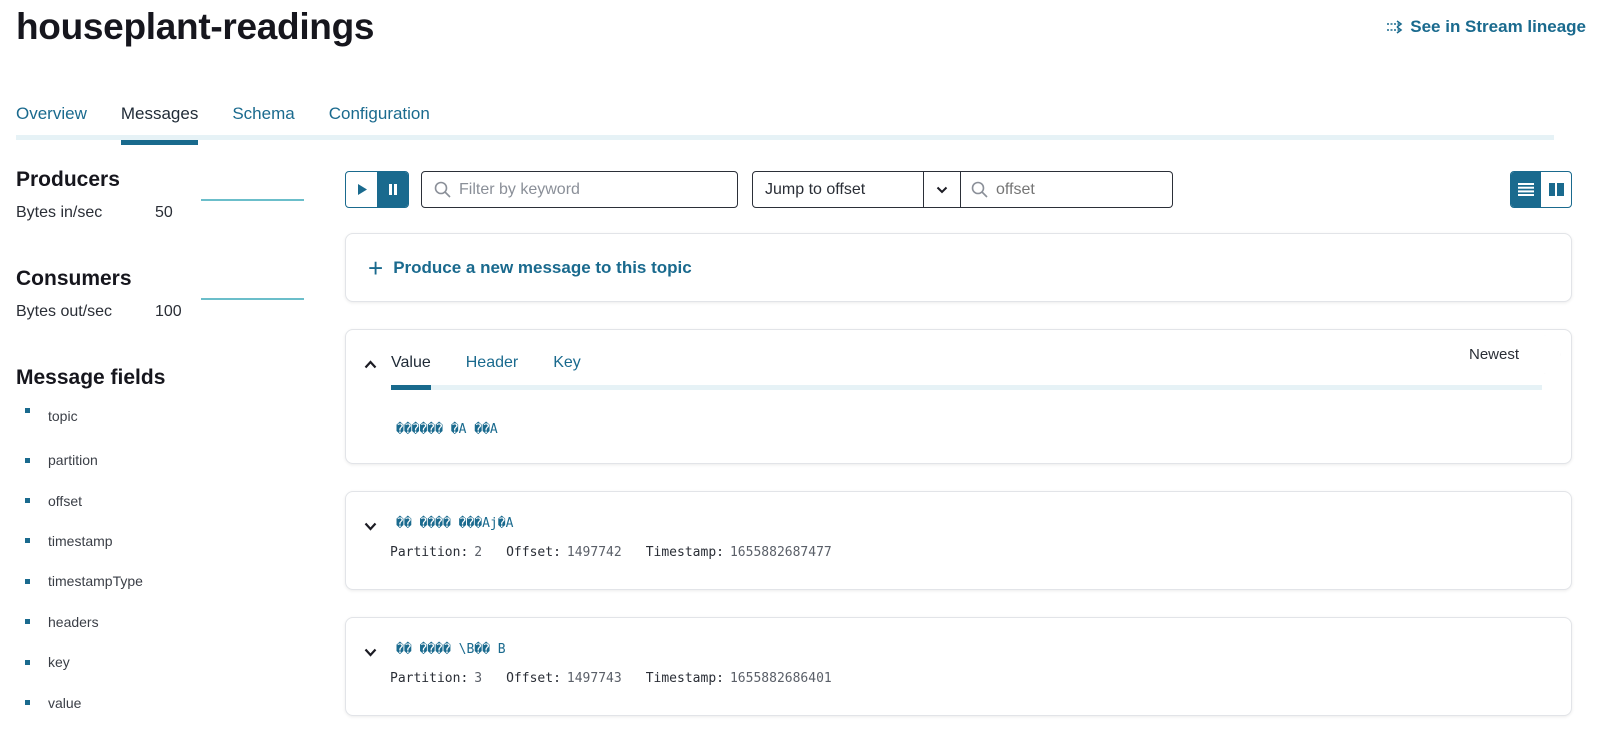 This screenshot has width=1600, height=737. What do you see at coordinates (979, 189) in the screenshot?
I see `search-icon` at bounding box center [979, 189].